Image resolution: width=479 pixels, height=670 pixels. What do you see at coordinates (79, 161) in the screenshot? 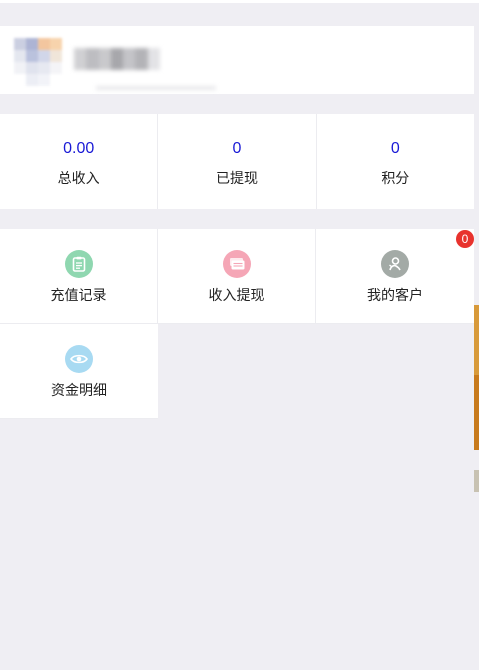
I see `stat-total-income: 0.00 总收入` at bounding box center [79, 161].